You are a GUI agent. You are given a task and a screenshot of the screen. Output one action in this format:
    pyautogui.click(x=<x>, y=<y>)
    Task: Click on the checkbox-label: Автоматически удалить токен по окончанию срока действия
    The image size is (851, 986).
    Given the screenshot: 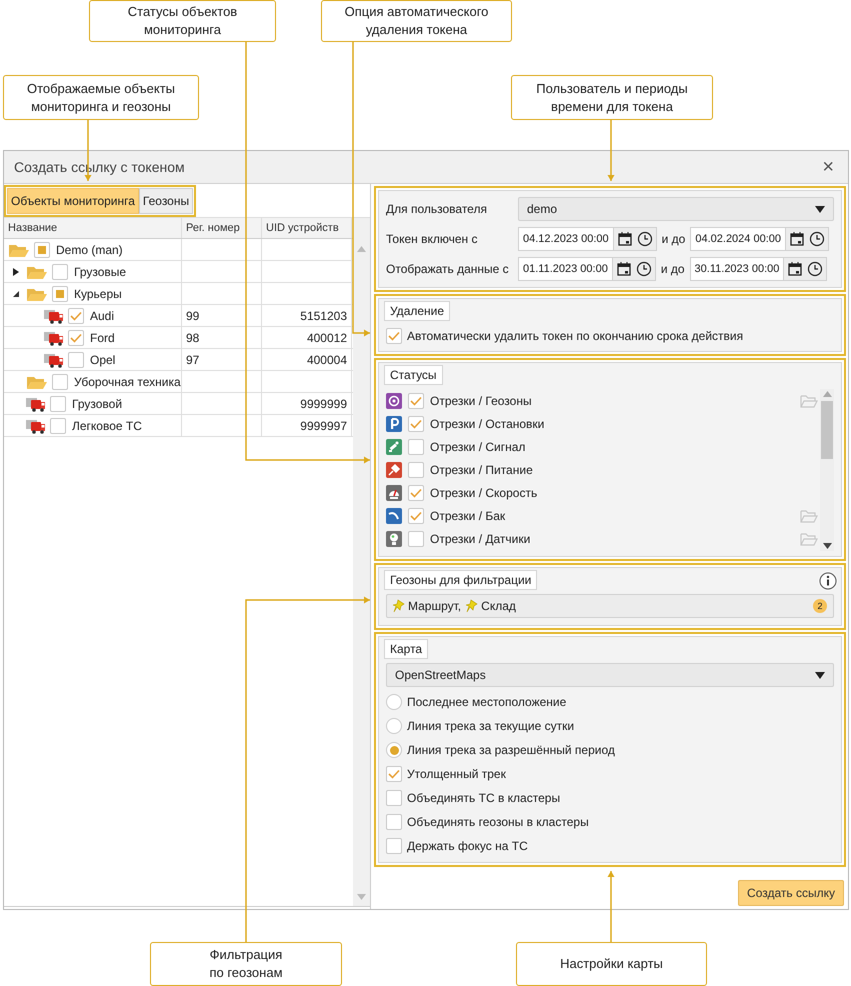 What is the action you would take?
    pyautogui.click(x=575, y=335)
    